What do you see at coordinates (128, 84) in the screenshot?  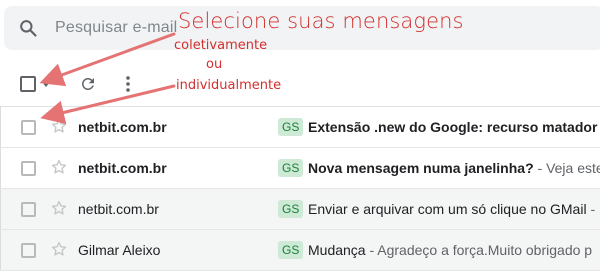 I see `more-vert-icon` at bounding box center [128, 84].